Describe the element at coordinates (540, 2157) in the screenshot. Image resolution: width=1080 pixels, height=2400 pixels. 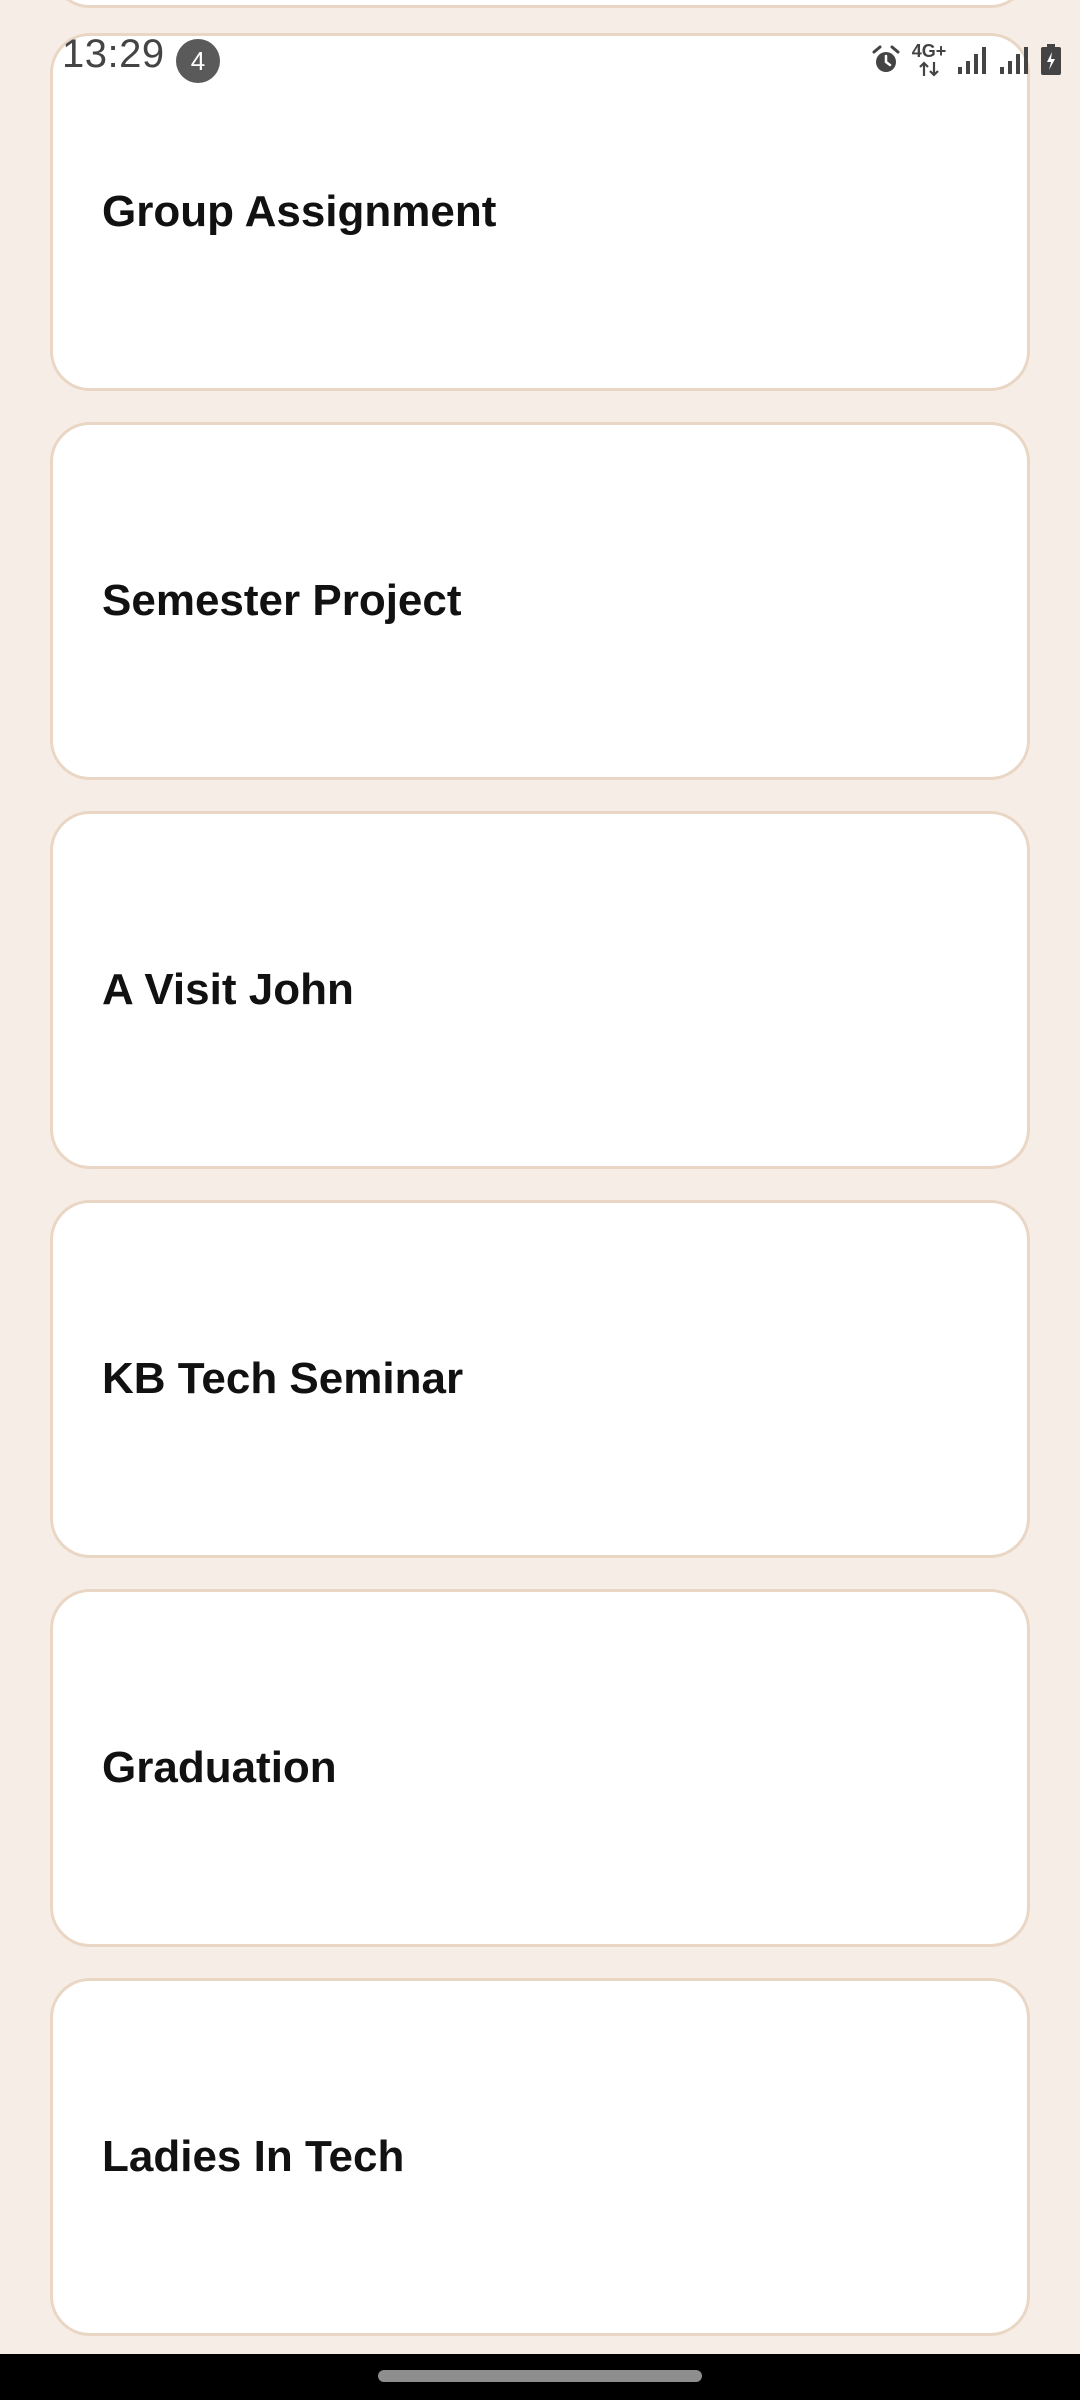
I see `list-card: Ladies In Tech` at that location.